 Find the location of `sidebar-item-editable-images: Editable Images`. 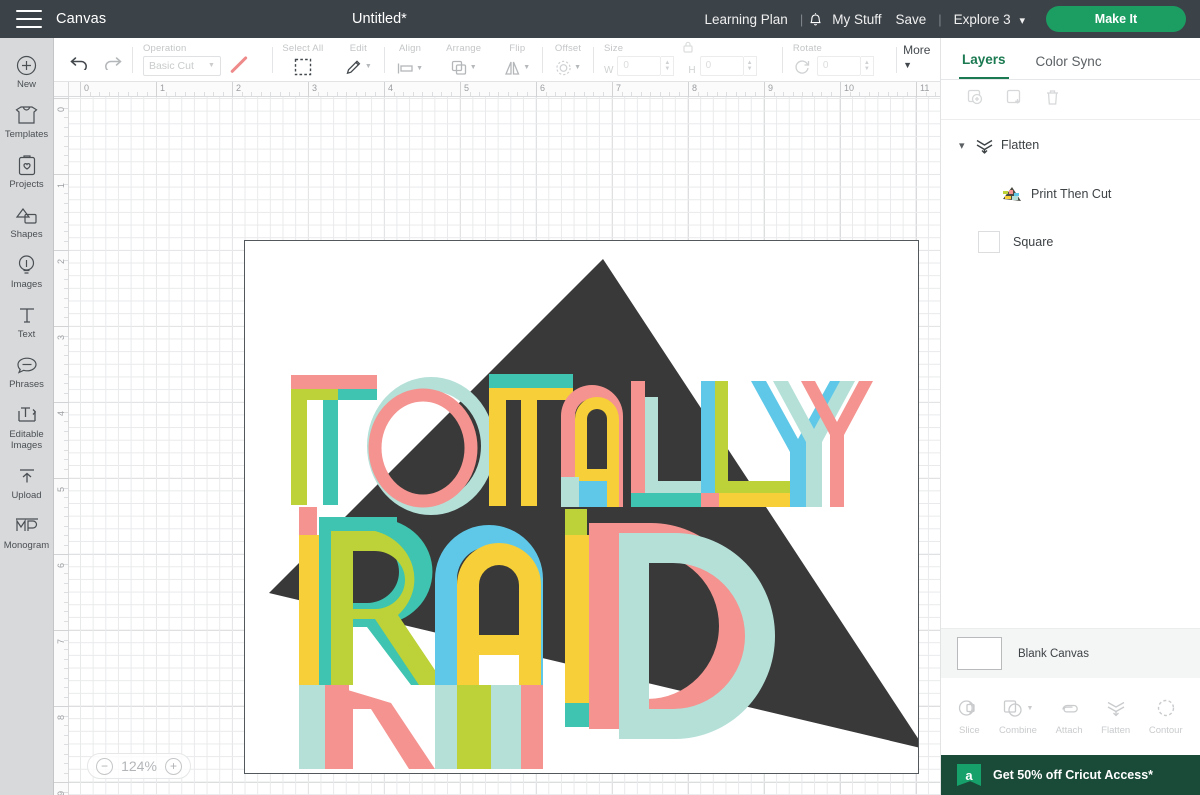

sidebar-item-editable-images: Editable Images is located at coordinates (27, 426).